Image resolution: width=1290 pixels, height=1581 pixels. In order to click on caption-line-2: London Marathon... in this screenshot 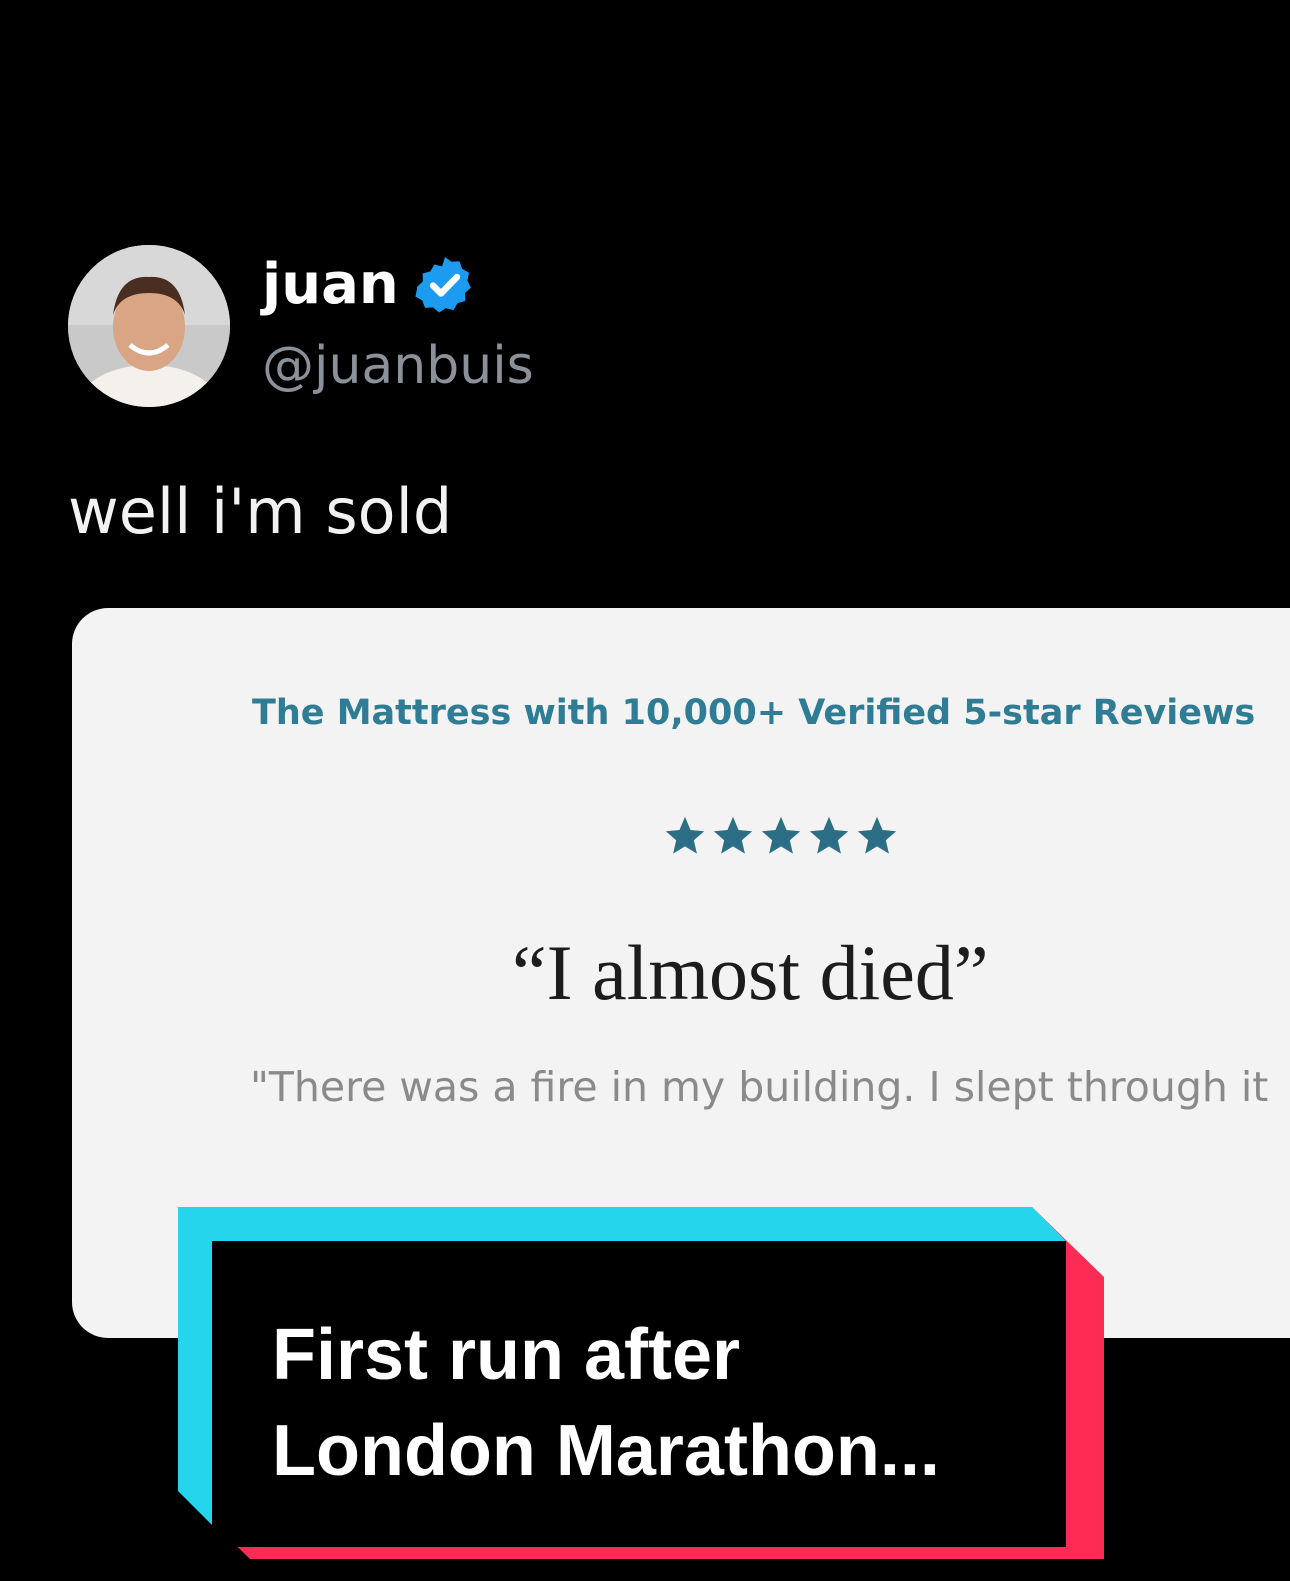, I will do `click(606, 1451)`.